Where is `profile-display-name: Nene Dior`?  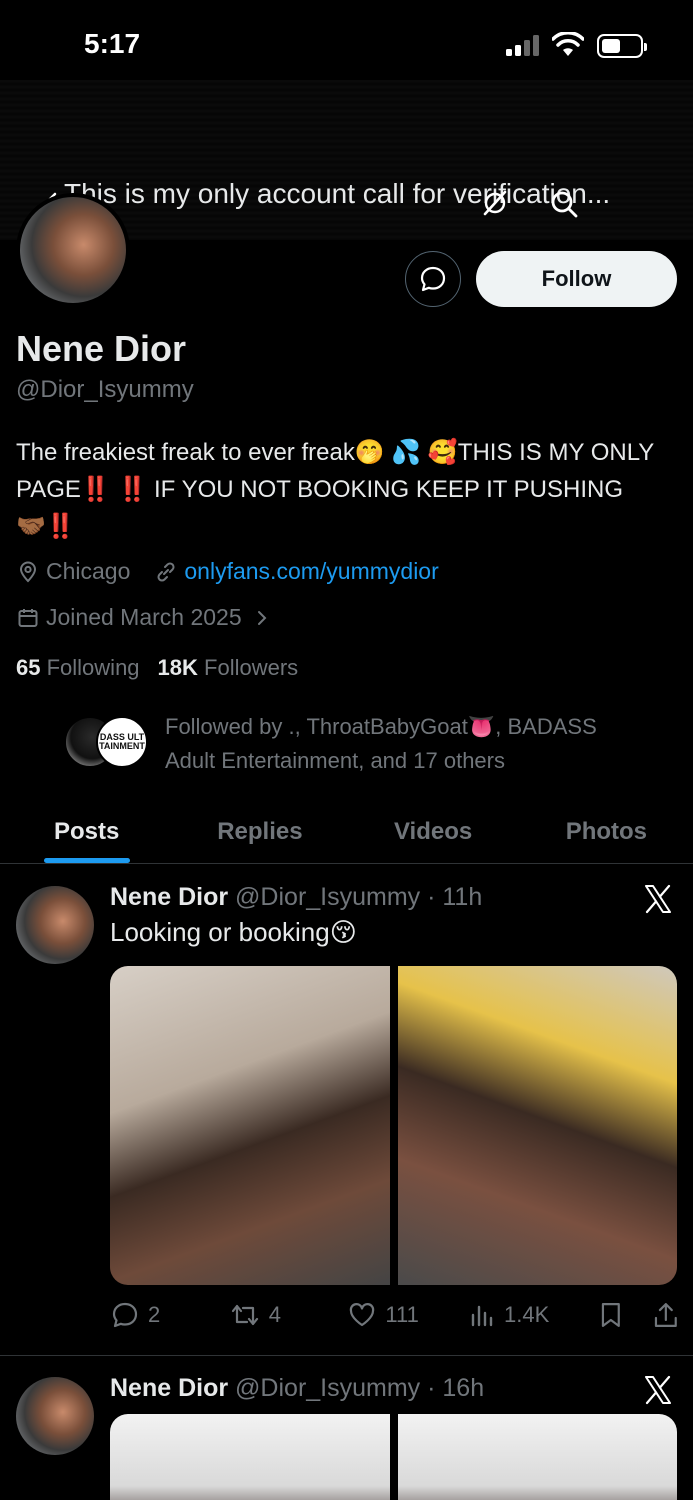 profile-display-name: Nene Dior is located at coordinates (101, 348).